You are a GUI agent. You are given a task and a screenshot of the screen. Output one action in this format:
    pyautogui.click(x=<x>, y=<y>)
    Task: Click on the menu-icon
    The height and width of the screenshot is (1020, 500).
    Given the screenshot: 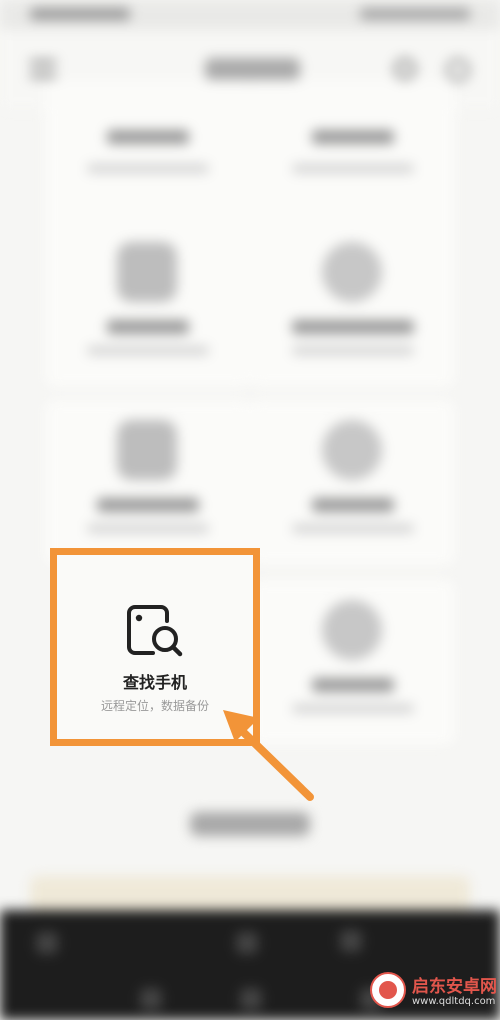 What is the action you would take?
    pyautogui.click(x=43, y=69)
    